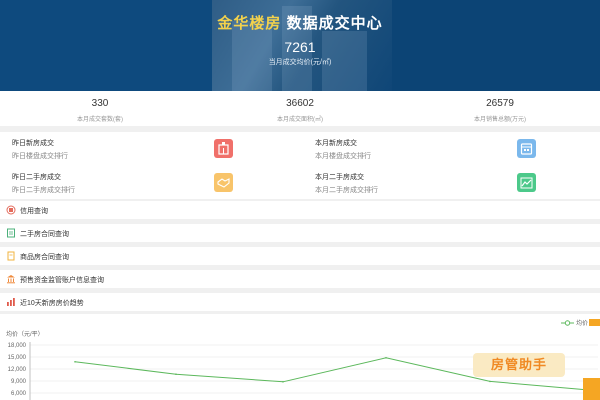 The height and width of the screenshot is (400, 600). What do you see at coordinates (582, 323) in the screenshot?
I see `legend-label: 均价` at bounding box center [582, 323].